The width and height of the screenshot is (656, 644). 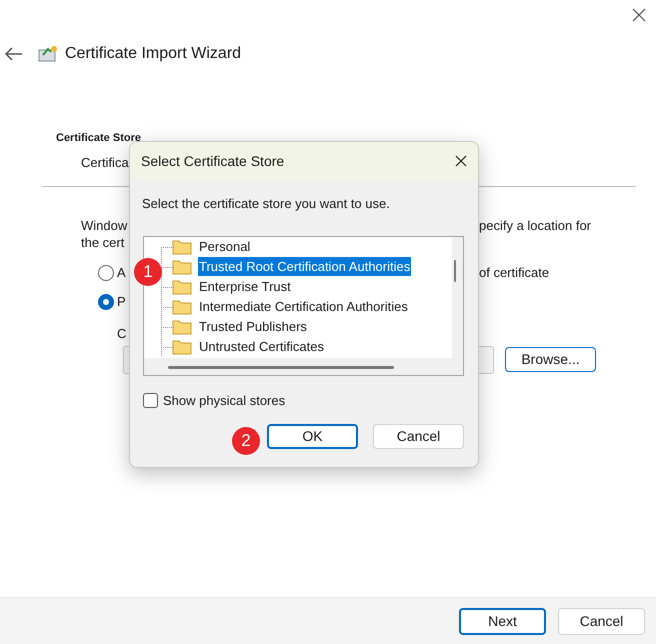 I want to click on store-item: Intermediate Certification Authorities, so click(x=303, y=306).